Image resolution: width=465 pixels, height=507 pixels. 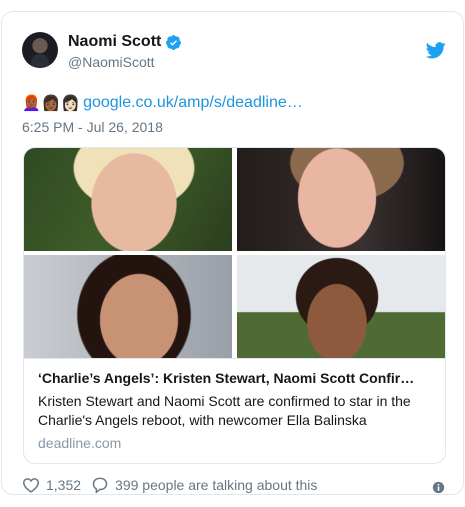 What do you see at coordinates (438, 487) in the screenshot?
I see `info-icon` at bounding box center [438, 487].